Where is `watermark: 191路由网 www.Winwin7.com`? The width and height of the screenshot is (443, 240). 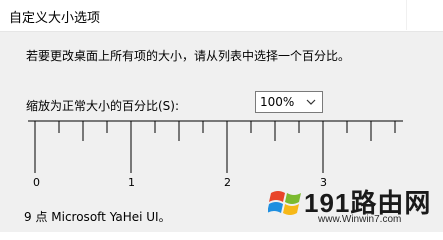 watermark: 191路由网 www.Winwin7.com is located at coordinates (350, 204).